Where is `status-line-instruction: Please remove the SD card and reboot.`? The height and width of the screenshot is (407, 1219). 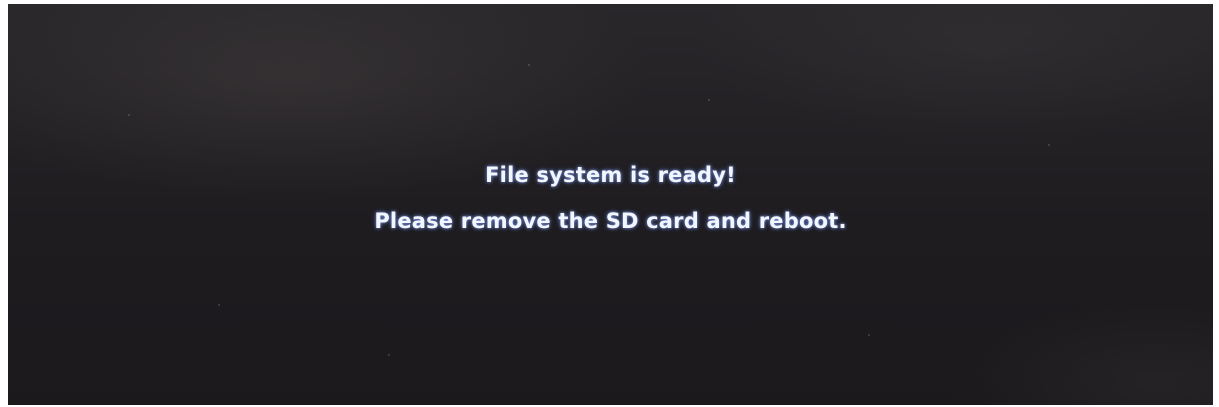 status-line-instruction: Please remove the SD card and reboot. is located at coordinates (610, 221).